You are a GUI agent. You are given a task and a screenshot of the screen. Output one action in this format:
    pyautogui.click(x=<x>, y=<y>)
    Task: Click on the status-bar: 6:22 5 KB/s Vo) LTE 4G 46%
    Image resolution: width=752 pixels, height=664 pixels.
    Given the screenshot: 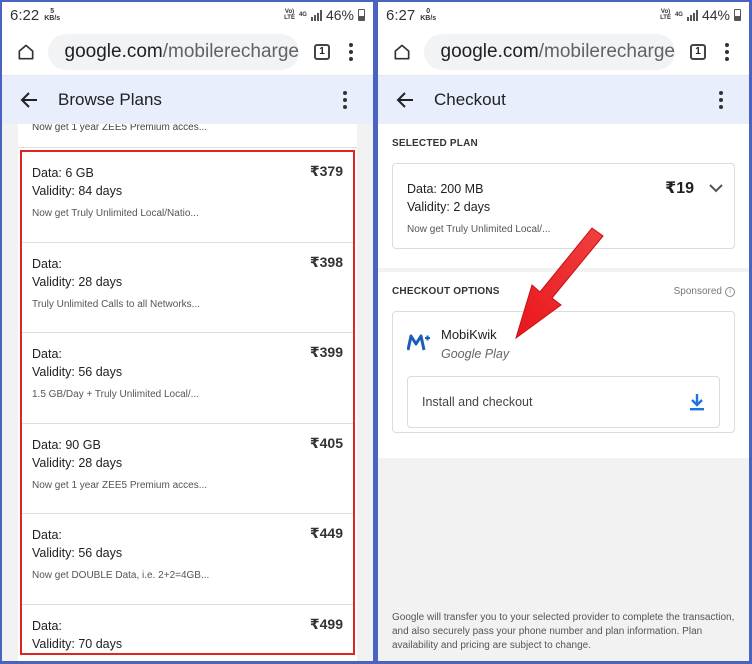 What is the action you would take?
    pyautogui.click(x=187, y=15)
    